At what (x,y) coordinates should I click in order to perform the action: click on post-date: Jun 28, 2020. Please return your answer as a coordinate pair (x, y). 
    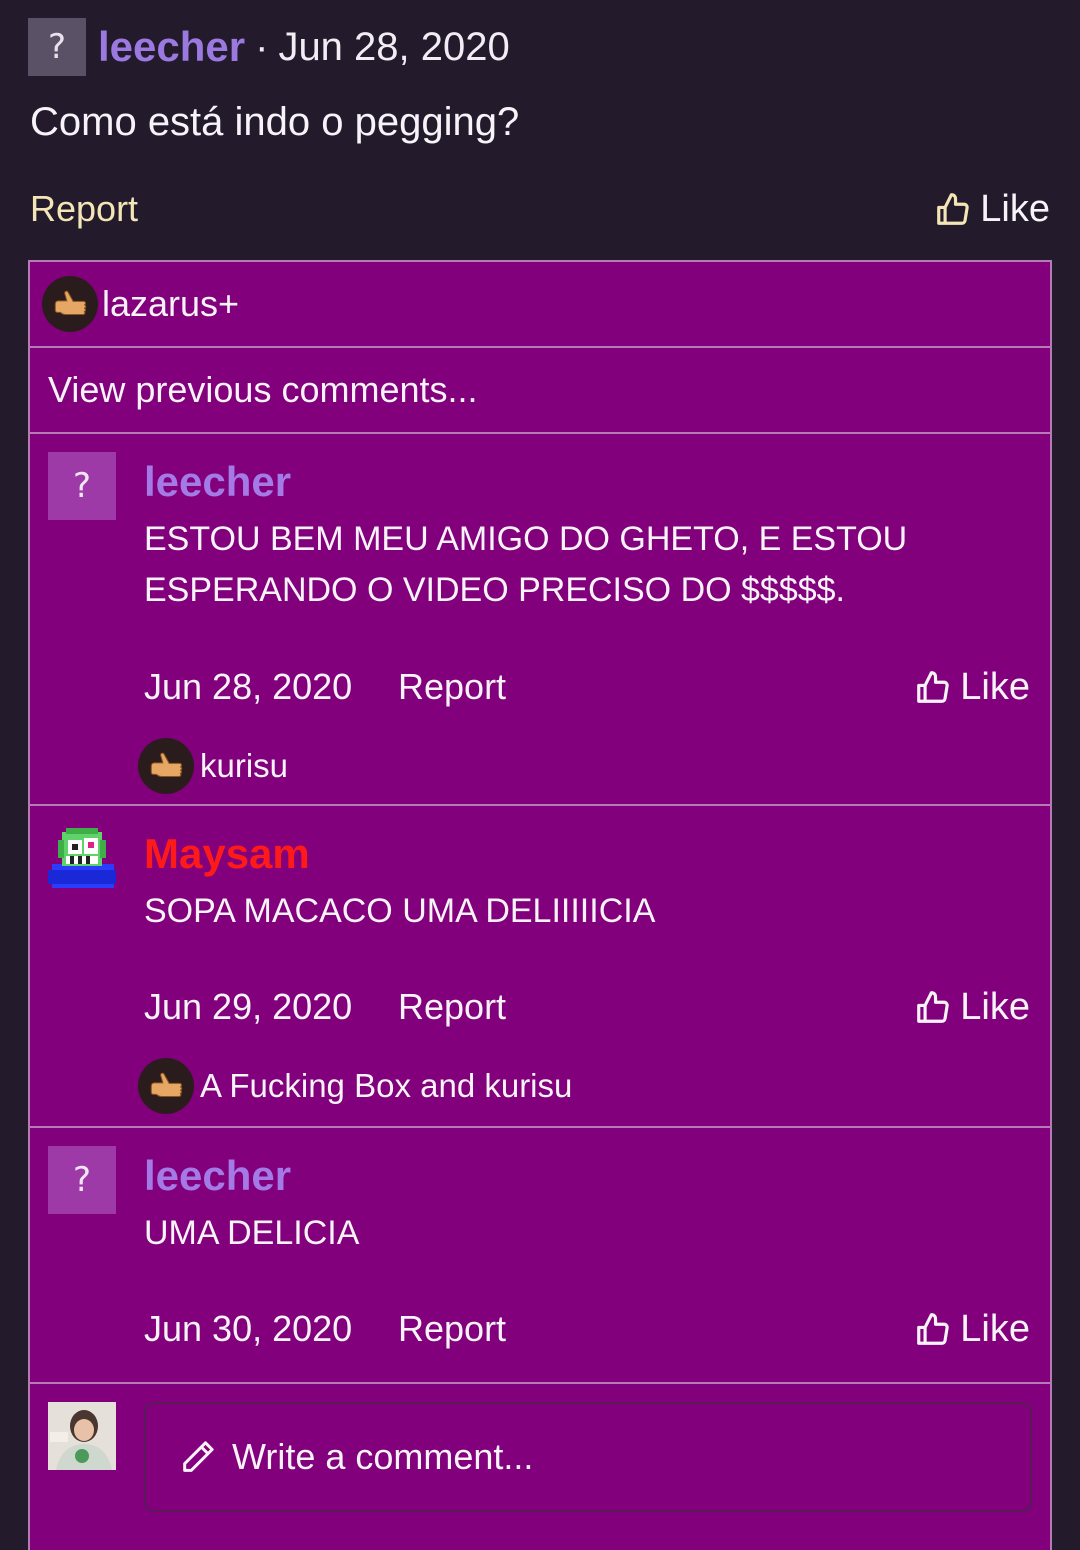
    Looking at the image, I should click on (394, 46).